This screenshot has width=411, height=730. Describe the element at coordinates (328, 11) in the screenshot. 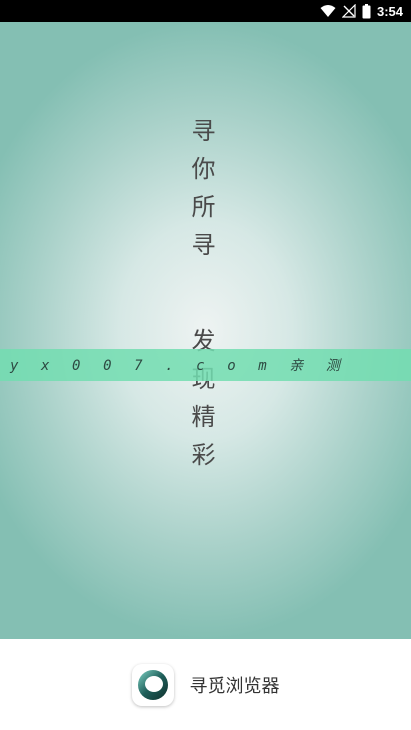

I see `wifi-icon` at that location.